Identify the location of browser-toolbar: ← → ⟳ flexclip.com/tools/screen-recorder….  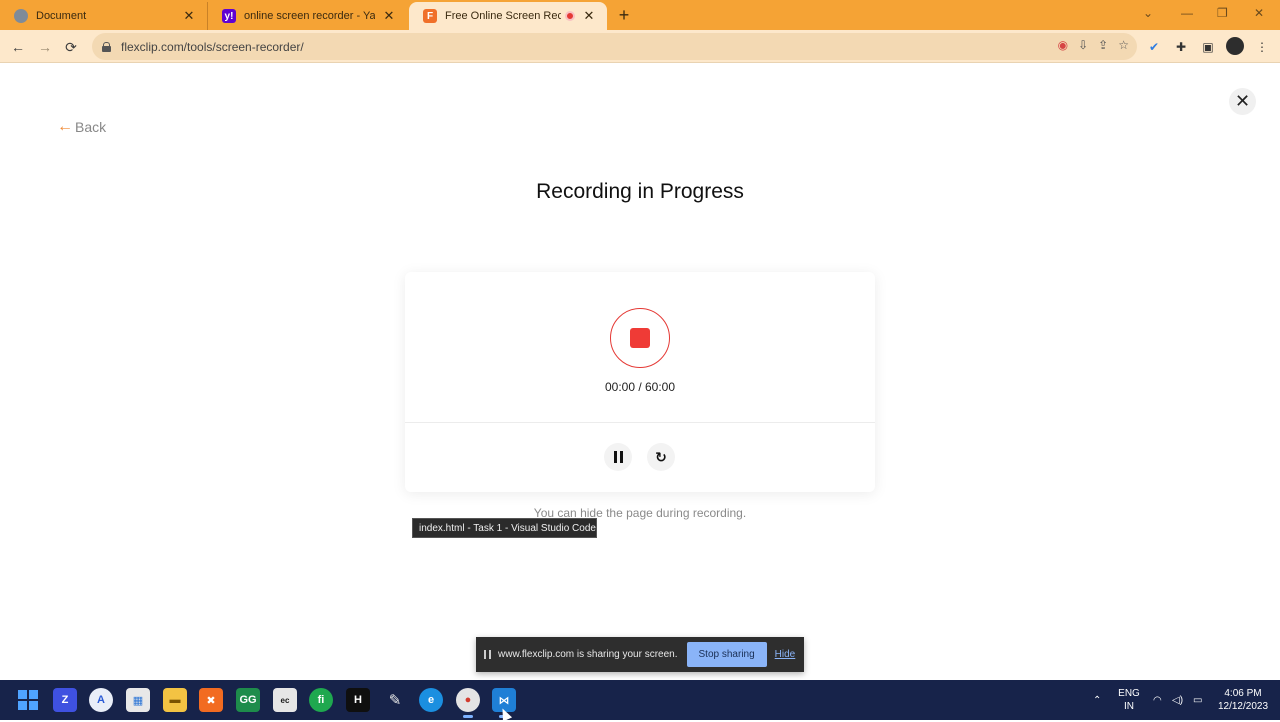
(640, 46).